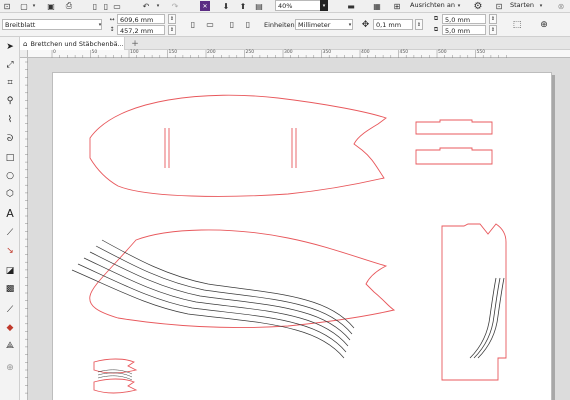 The height and width of the screenshot is (400, 570). I want to click on units-dropdown-icon: ▾, so click(350, 24).